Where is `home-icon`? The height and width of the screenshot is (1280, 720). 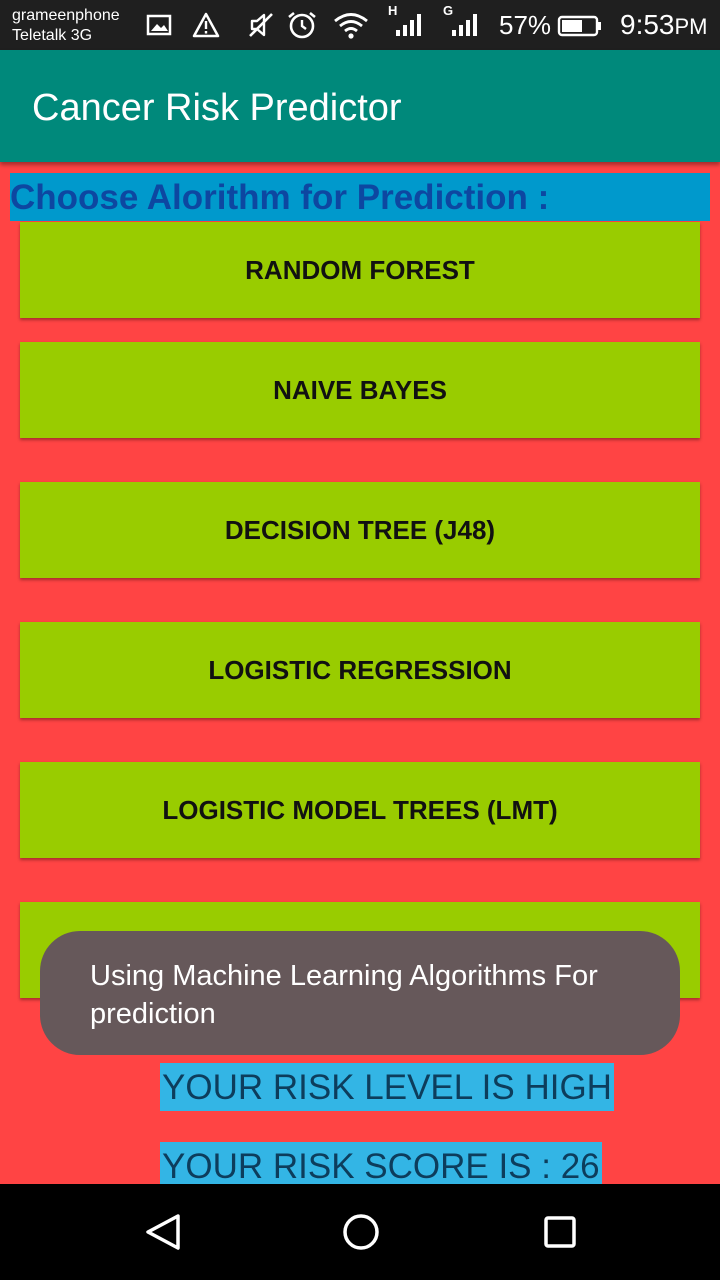 home-icon is located at coordinates (361, 1232).